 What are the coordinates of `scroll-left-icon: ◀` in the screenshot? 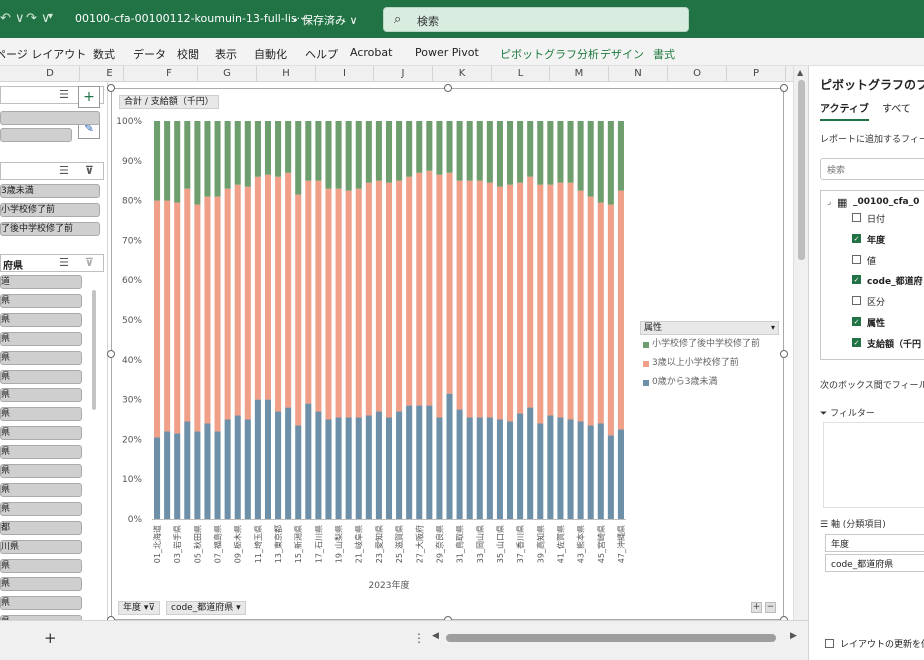 It's located at (435, 636).